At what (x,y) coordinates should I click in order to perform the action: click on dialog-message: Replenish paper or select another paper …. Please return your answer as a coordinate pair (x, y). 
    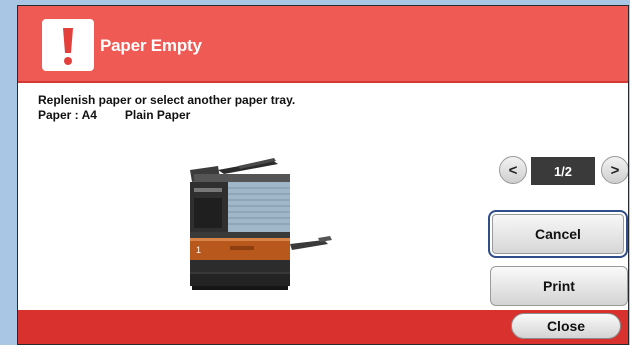
    Looking at the image, I should click on (166, 108).